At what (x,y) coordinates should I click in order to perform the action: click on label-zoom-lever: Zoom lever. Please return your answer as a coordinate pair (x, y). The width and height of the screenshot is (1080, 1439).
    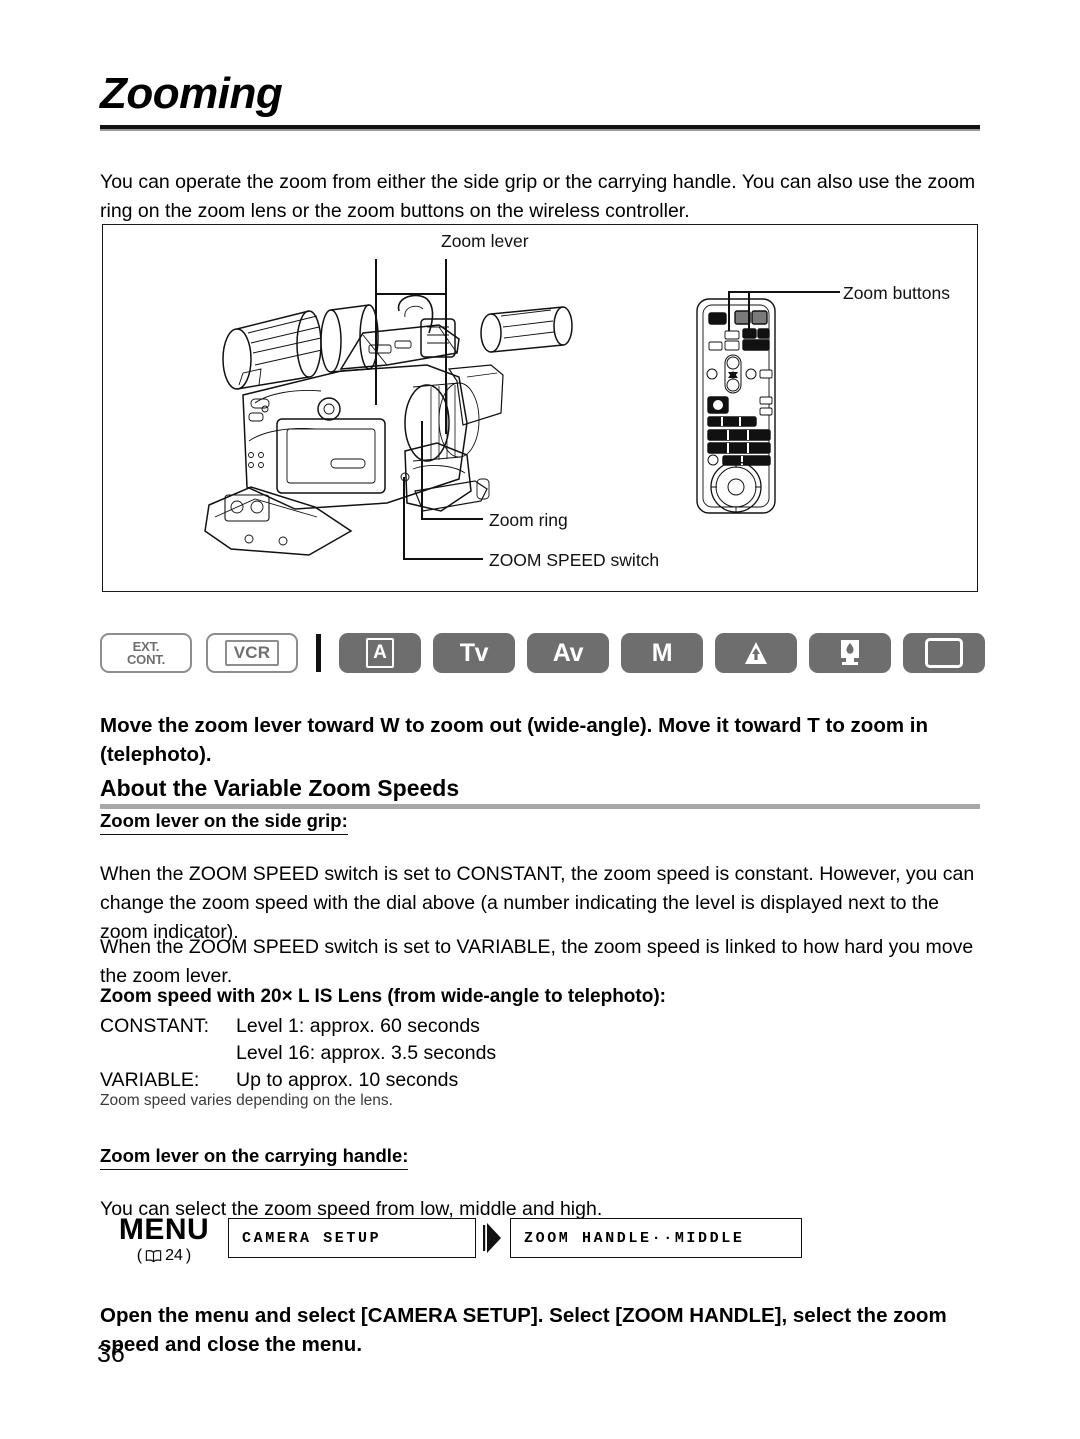
    Looking at the image, I should click on (485, 241).